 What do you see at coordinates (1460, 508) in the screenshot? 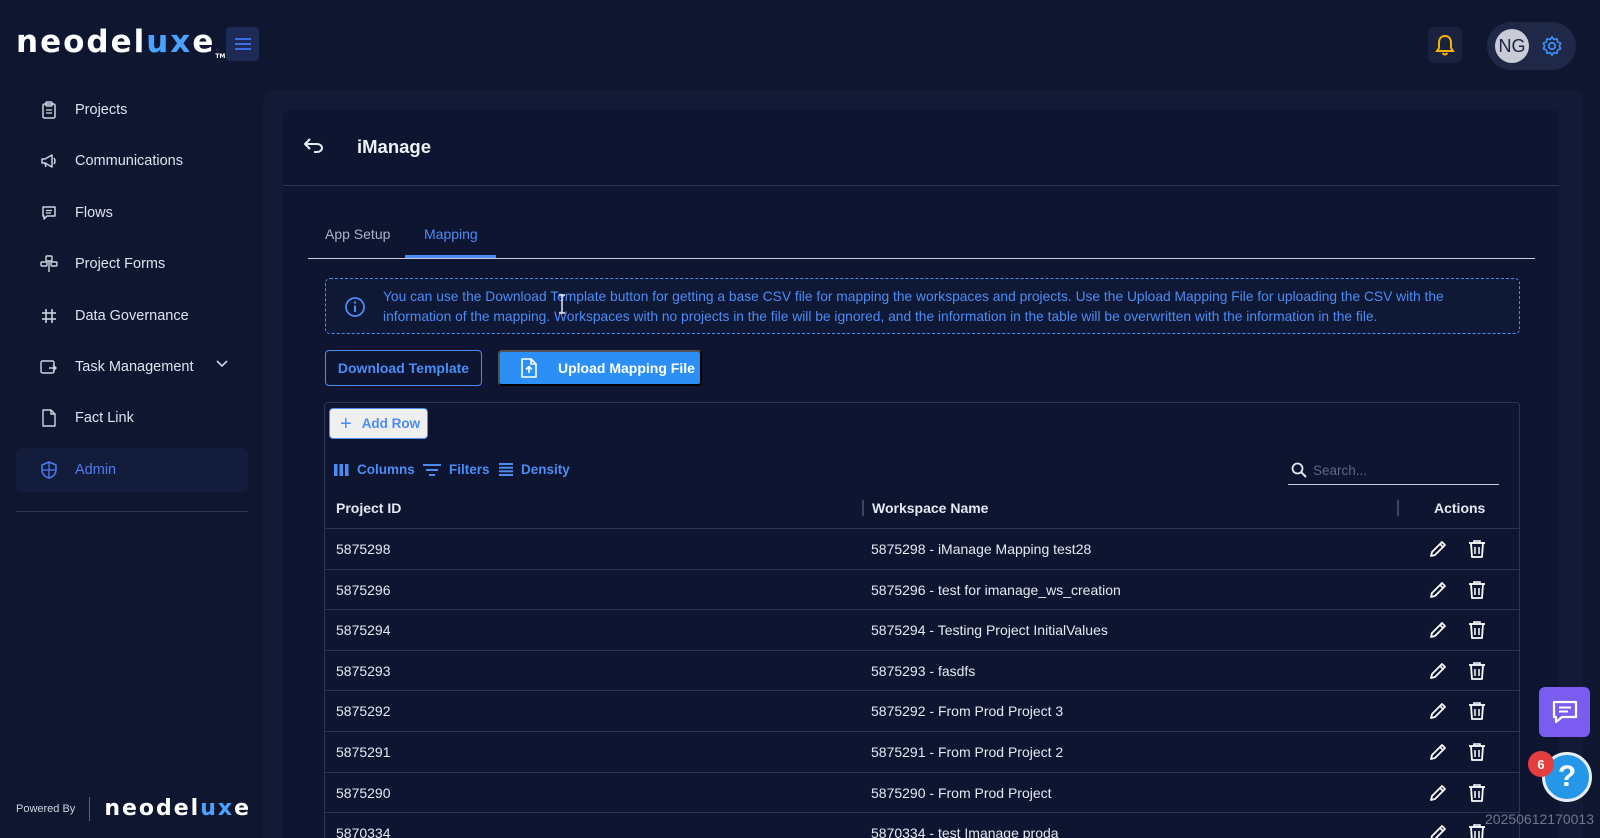
I see `column-header-actions: Actions` at bounding box center [1460, 508].